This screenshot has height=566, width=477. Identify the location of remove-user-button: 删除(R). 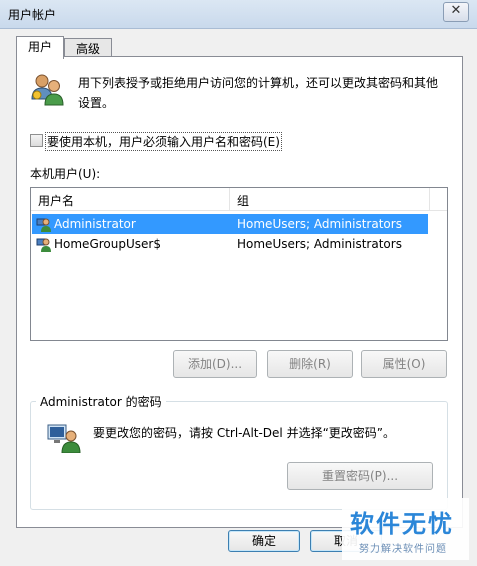
(310, 364).